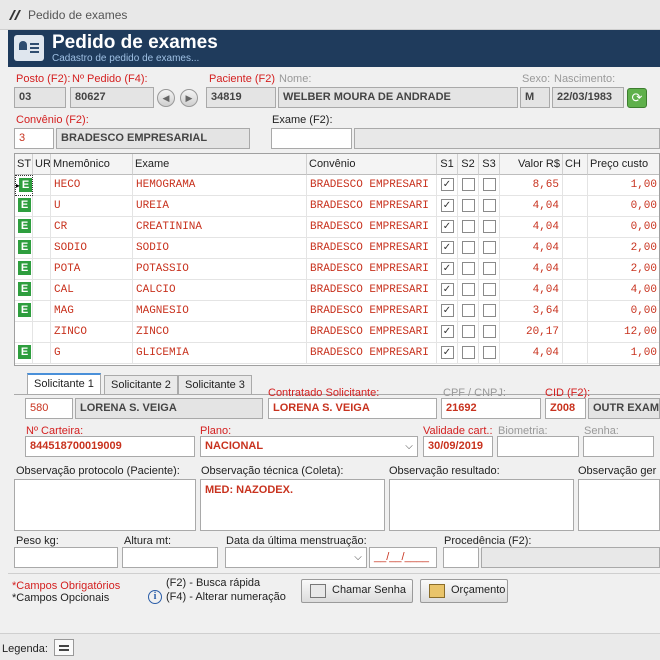 Image resolution: width=660 pixels, height=660 pixels. What do you see at coordinates (64, 384) in the screenshot?
I see `tab-solicitante-1: Solicitante 1` at bounding box center [64, 384].